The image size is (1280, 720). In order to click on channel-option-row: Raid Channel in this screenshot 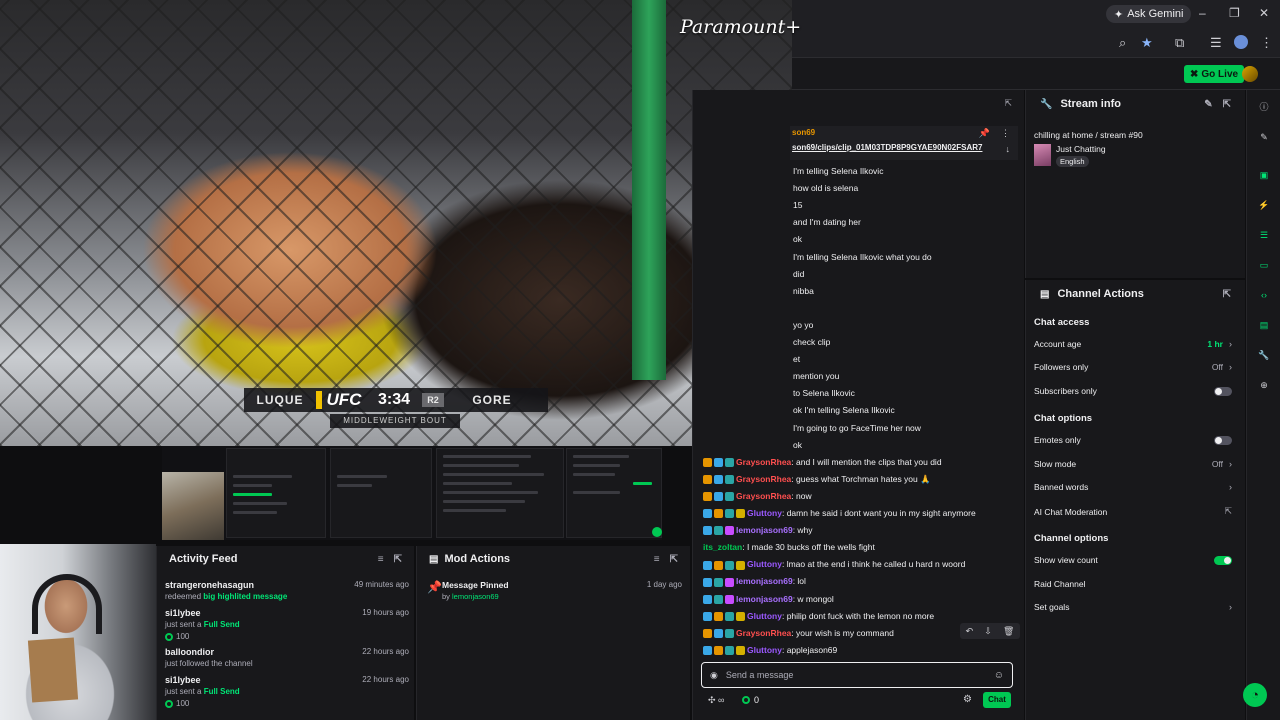, I will do `click(1133, 584)`.